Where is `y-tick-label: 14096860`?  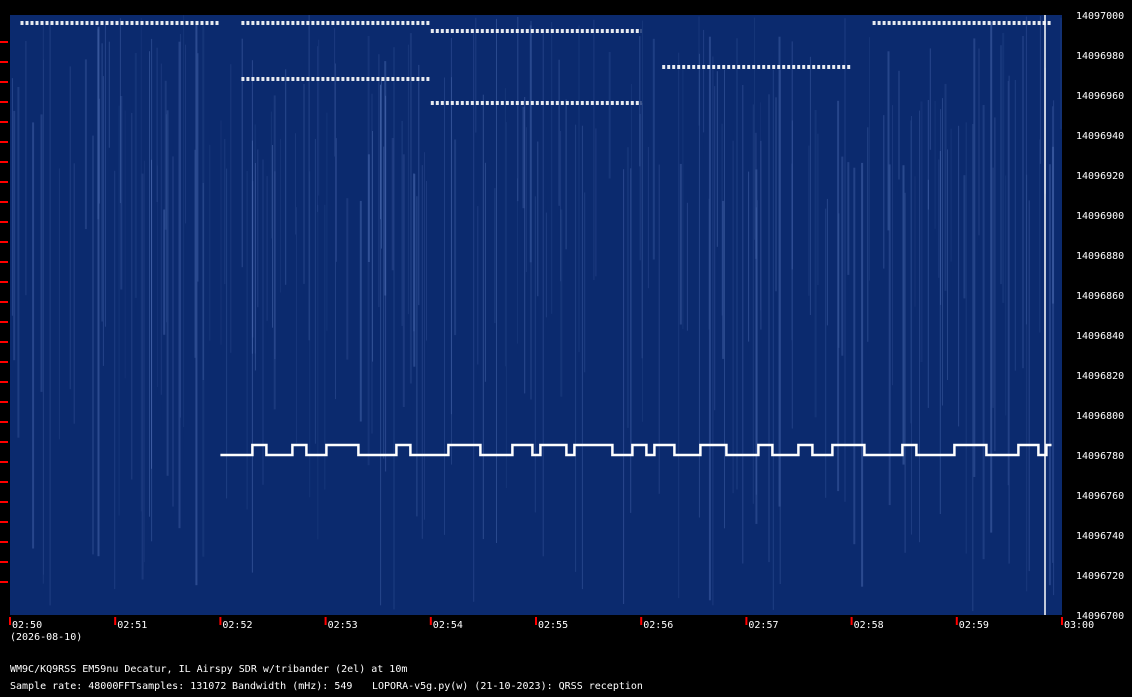 y-tick-label: 14096860 is located at coordinates (1100, 296).